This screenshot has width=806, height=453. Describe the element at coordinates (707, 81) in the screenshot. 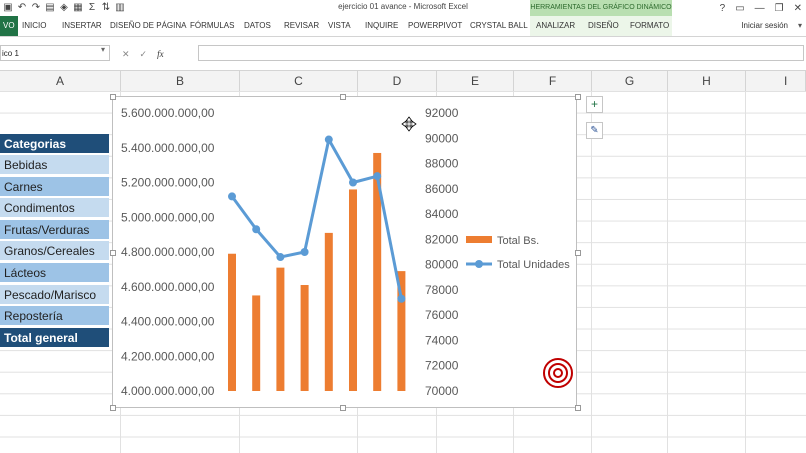

I see `column-header-h: H` at that location.